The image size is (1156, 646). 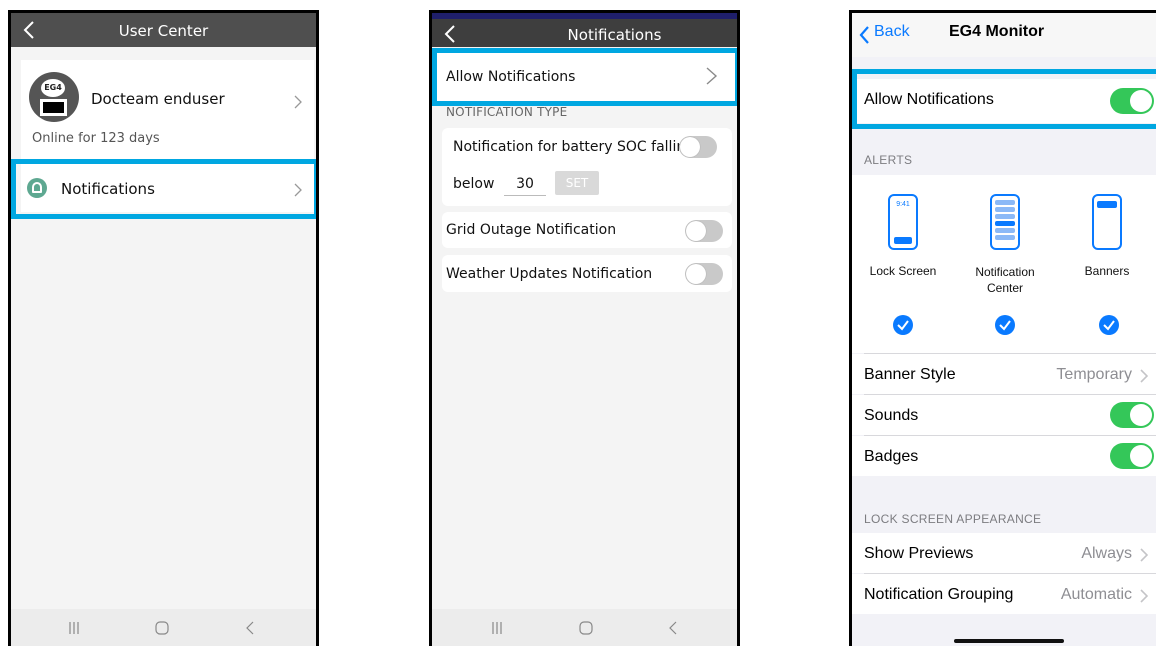 What do you see at coordinates (891, 415) in the screenshot?
I see `sounds-label: Sounds` at bounding box center [891, 415].